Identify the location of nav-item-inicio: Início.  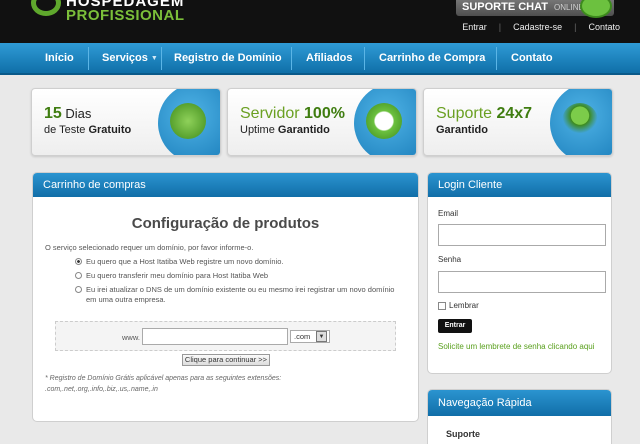
(59, 58).